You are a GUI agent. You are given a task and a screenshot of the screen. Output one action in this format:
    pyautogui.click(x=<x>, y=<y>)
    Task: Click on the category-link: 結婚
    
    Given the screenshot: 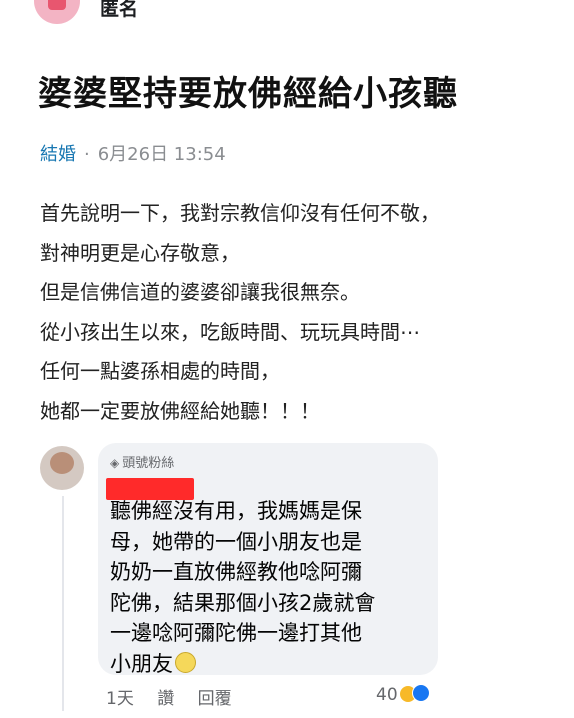 What is the action you would take?
    pyautogui.click(x=58, y=154)
    